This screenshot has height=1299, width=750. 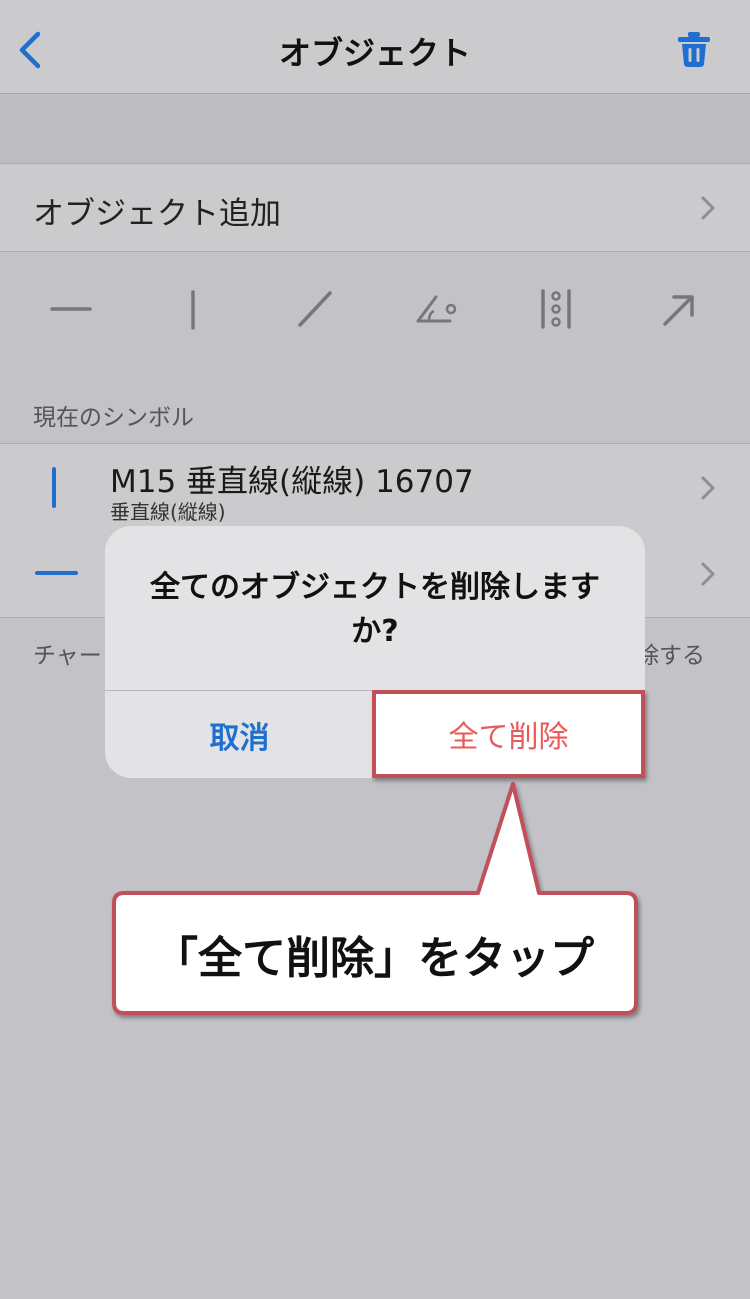 I want to click on callout-text: 「全て削除」をタップ, so click(x=374, y=958).